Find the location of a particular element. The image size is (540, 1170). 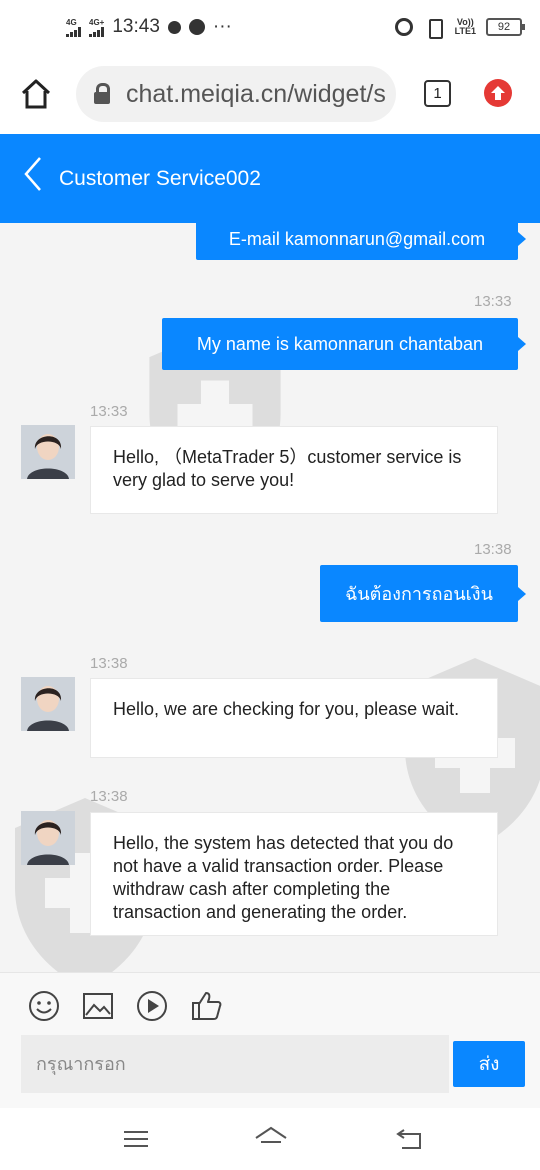

message-app-icon is located at coordinates (196, 27).